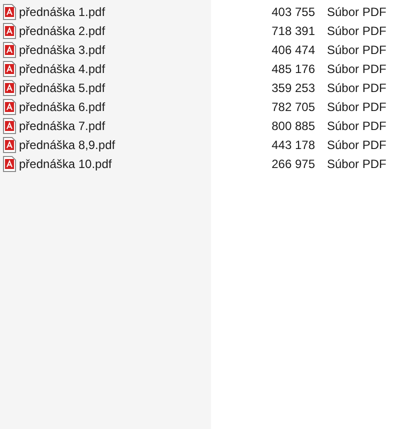 The height and width of the screenshot is (429, 400). I want to click on file-name: přednáška 8,9.pdf, so click(67, 145).